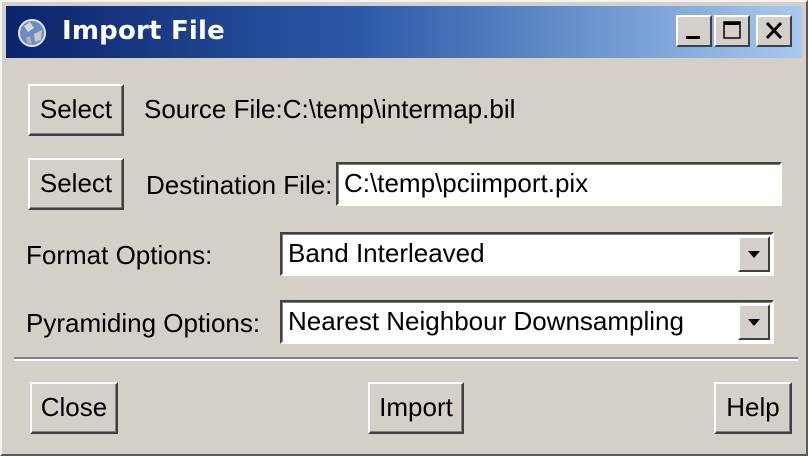 This screenshot has width=808, height=456. Describe the element at coordinates (527, 254) in the screenshot. I see `format-options-select: Band Interleaved` at that location.